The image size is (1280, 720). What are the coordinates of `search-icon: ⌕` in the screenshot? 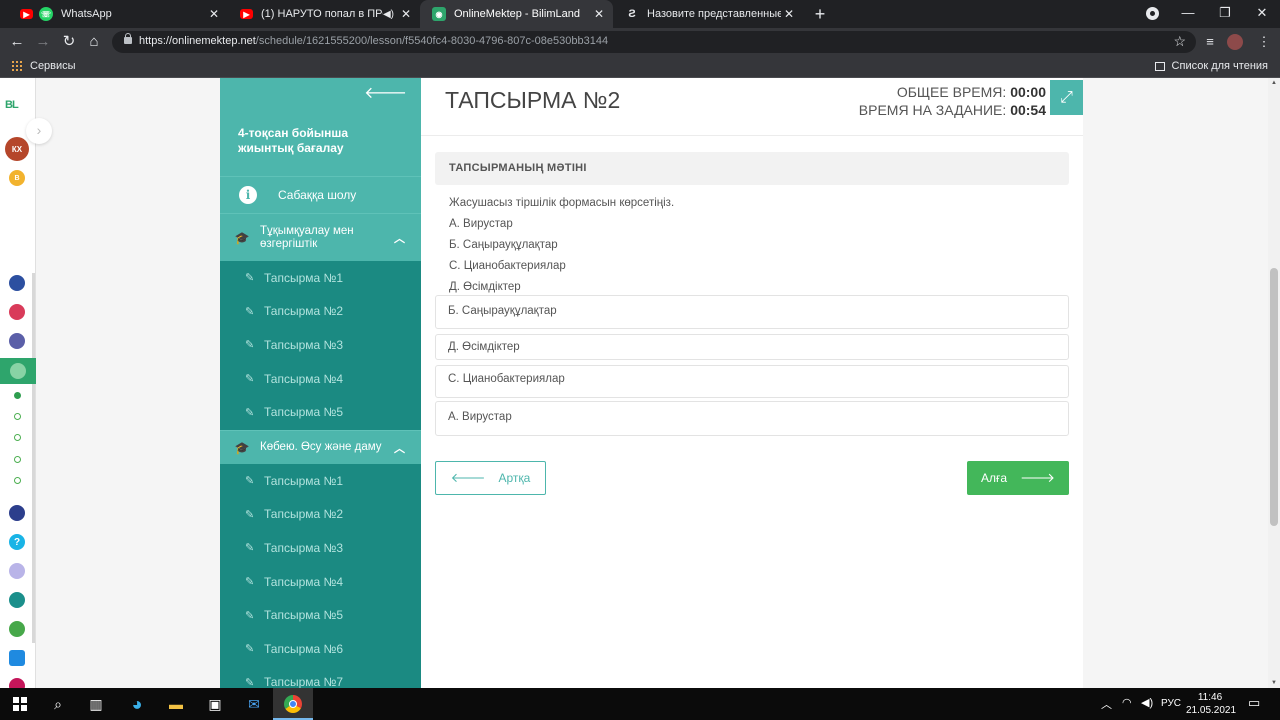 It's located at (58, 704).